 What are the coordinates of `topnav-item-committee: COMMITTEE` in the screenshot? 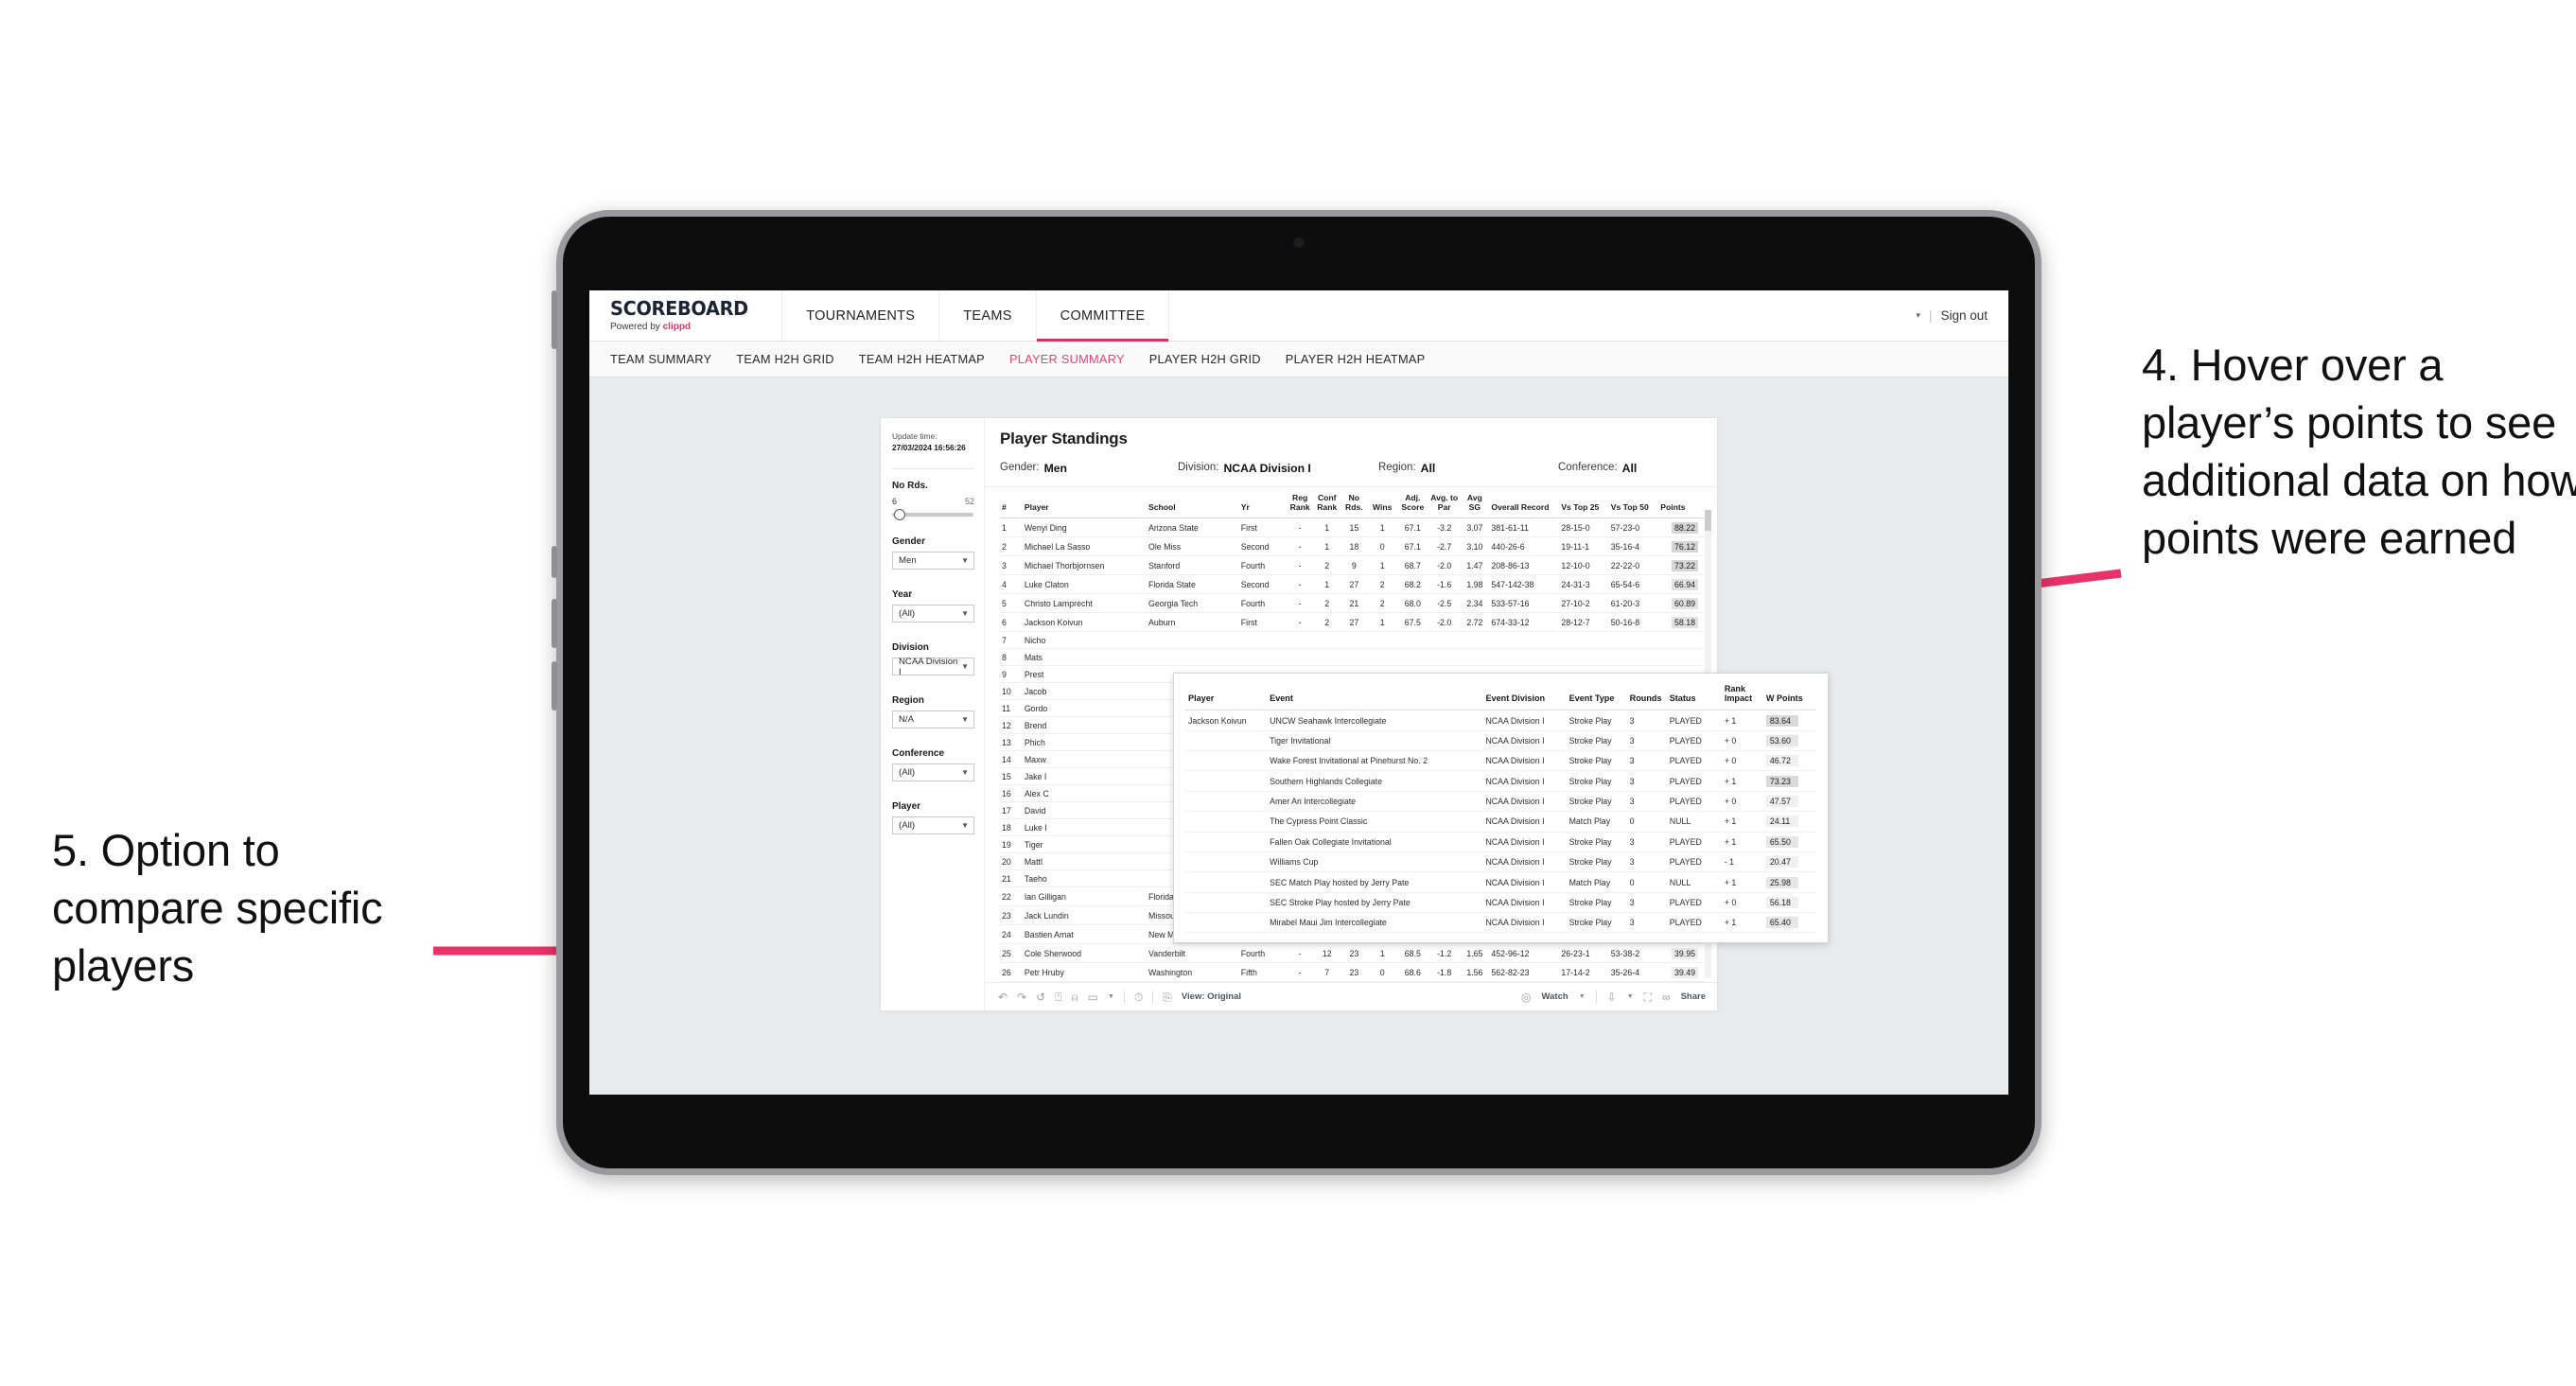 It's located at (1103, 316).